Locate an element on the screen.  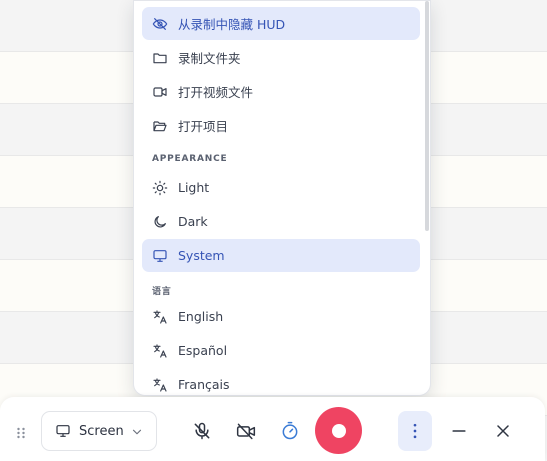
folder-icon is located at coordinates (160, 58).